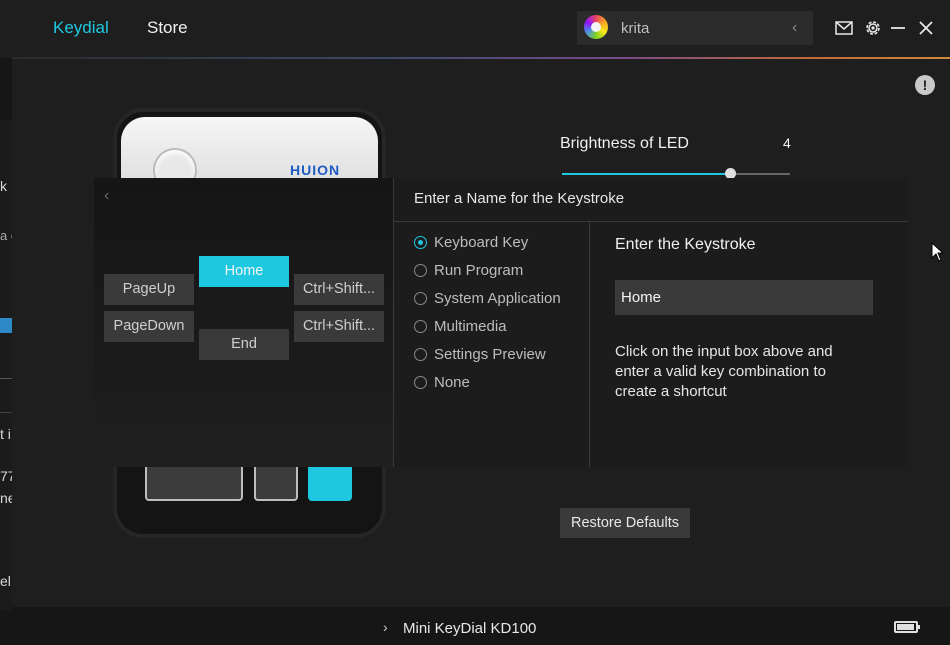 Image resolution: width=950 pixels, height=645 pixels. What do you see at coordinates (6, 476) in the screenshot?
I see `edge-text-4: 77` at bounding box center [6, 476].